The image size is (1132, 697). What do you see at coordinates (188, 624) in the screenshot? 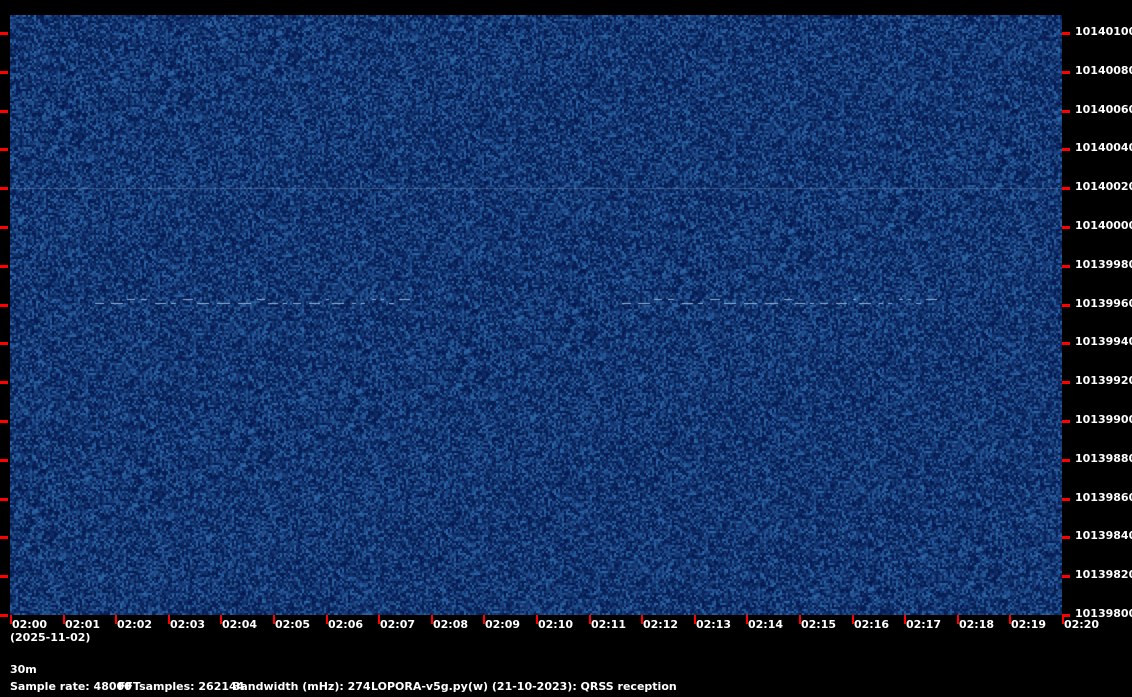
I see `time-label: 02:03` at bounding box center [188, 624].